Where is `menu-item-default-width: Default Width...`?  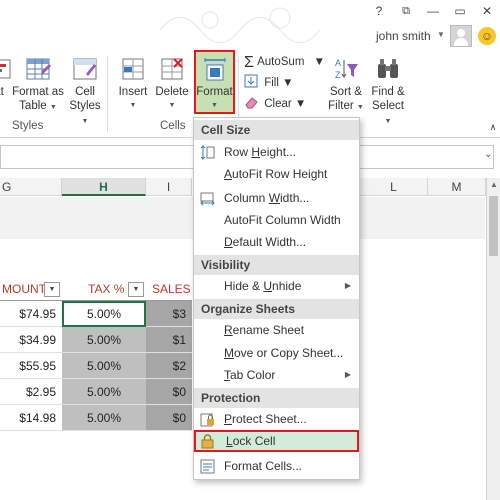
menu-item-default-width: Default Width... is located at coordinates (276, 242).